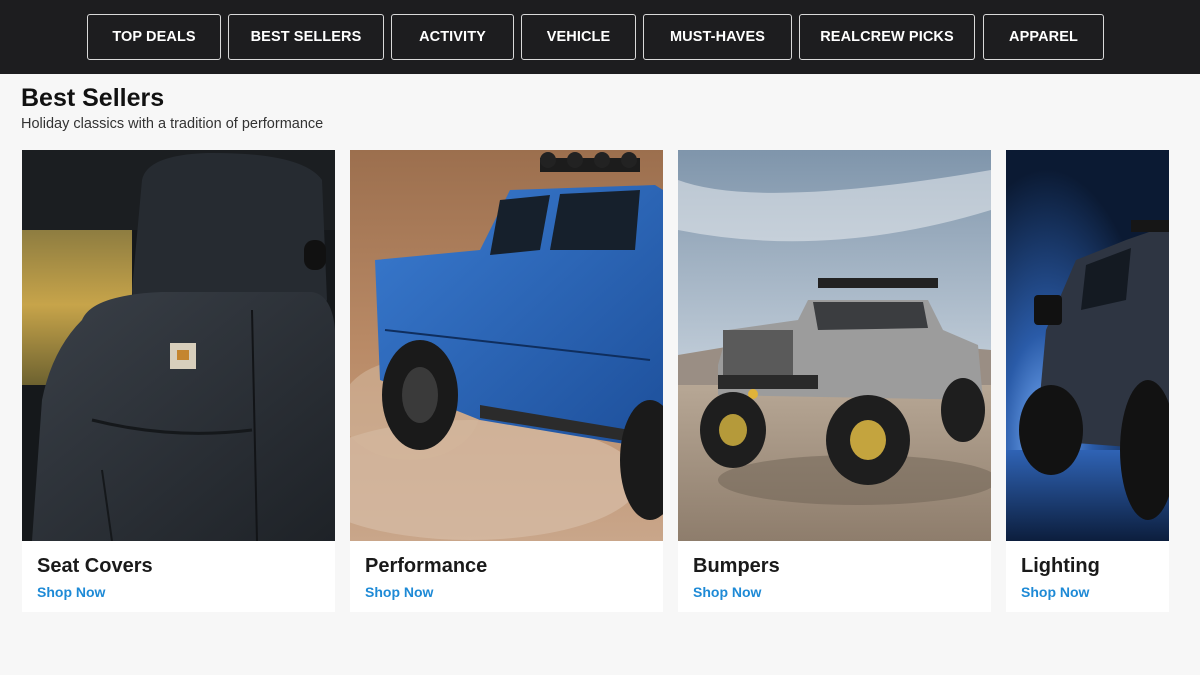 The height and width of the screenshot is (675, 1200). What do you see at coordinates (426, 566) in the screenshot?
I see `card-title: Performance` at bounding box center [426, 566].